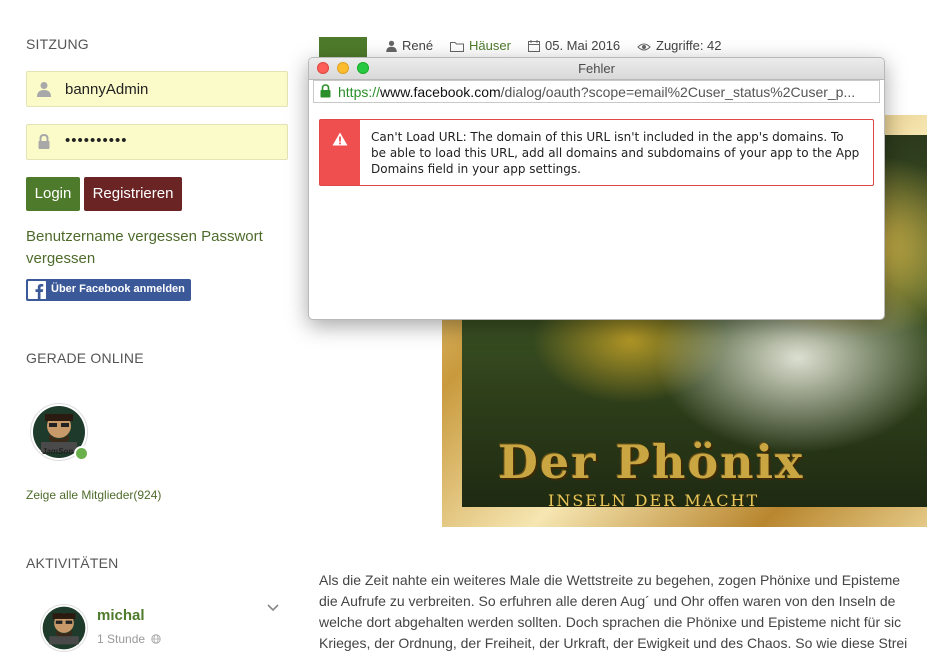 This screenshot has width=927, height=663. Describe the element at coordinates (156, 639) in the screenshot. I see `globe-icon` at that location.